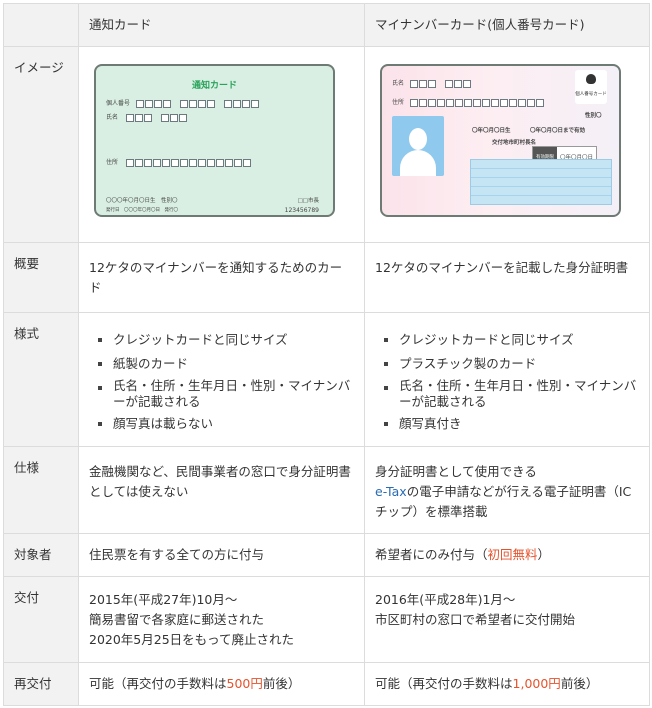 This screenshot has height=708, width=652. Describe the element at coordinates (431, 554) in the screenshot. I see `target-pre: 希望者にのみ付与（` at that location.